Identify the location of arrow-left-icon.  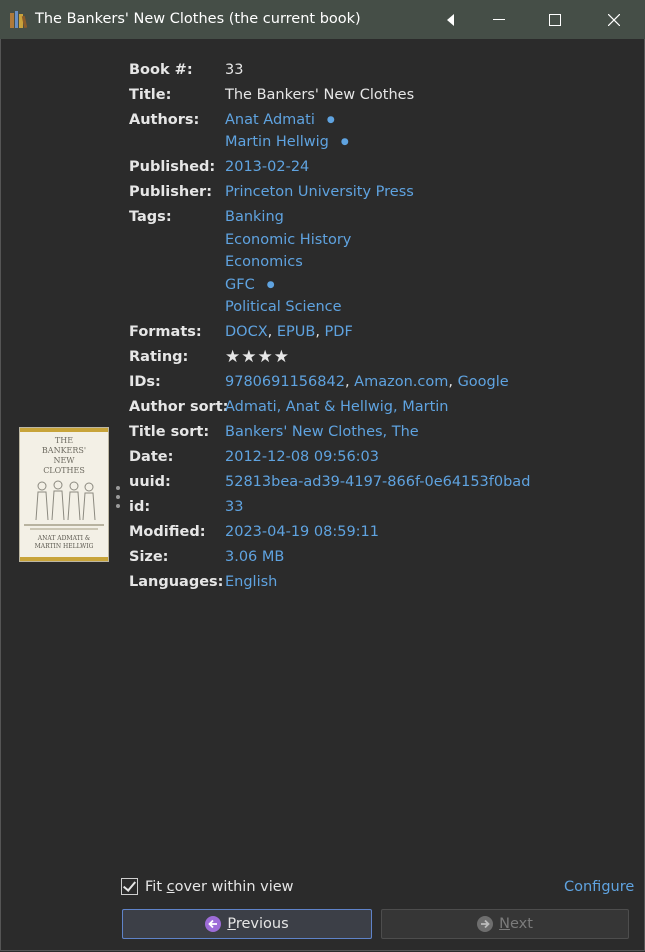
(213, 924).